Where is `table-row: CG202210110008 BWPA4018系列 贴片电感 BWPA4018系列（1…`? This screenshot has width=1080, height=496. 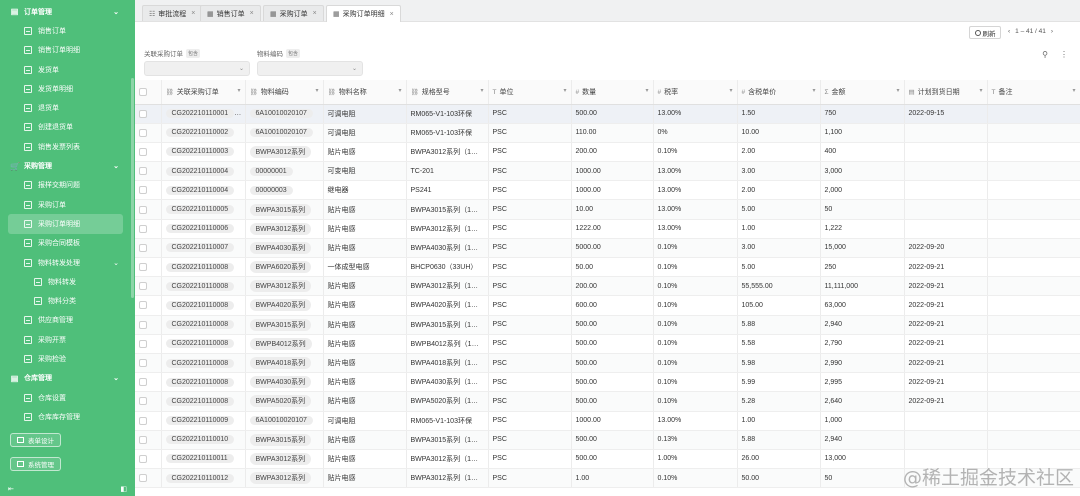 table-row: CG202210110008 BWPA4018系列 贴片电感 BWPA4018系列（1… is located at coordinates (607, 363).